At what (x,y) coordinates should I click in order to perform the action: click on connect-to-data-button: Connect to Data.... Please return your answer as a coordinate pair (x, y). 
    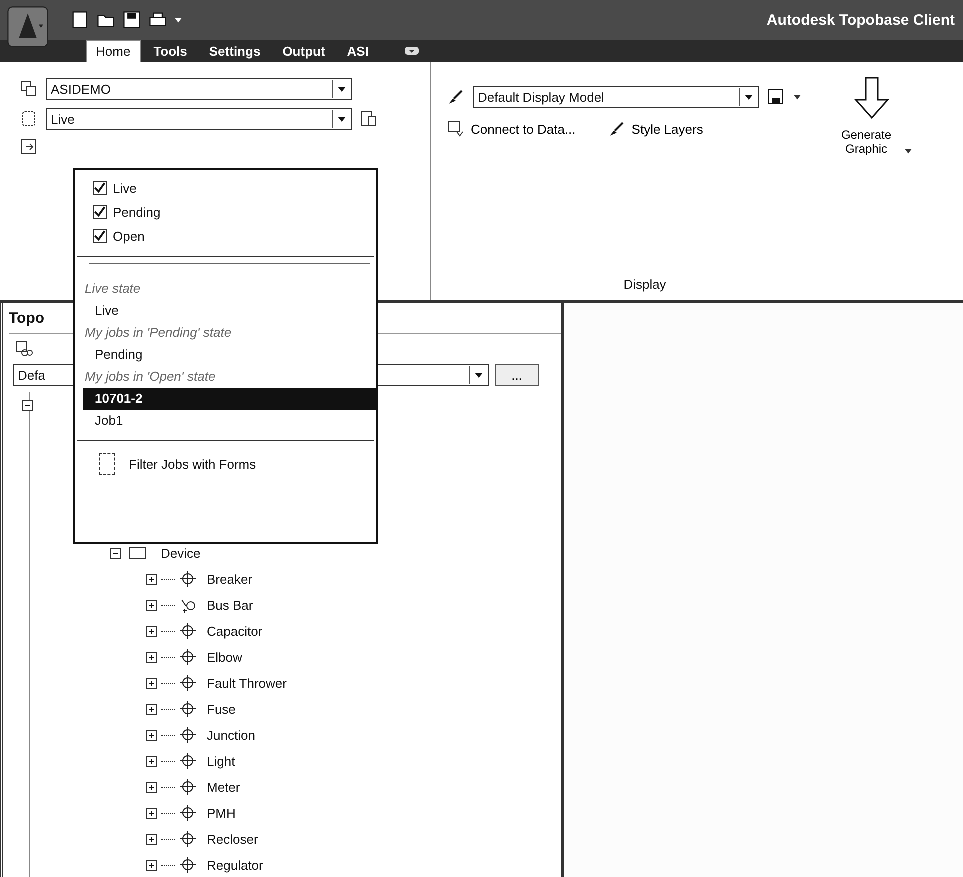
    Looking at the image, I should click on (511, 129).